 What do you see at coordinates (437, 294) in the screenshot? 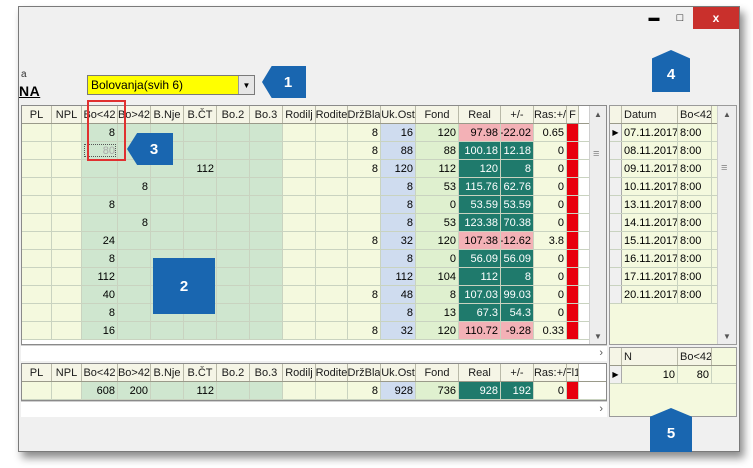
I see `cell-fond: 8` at bounding box center [437, 294].